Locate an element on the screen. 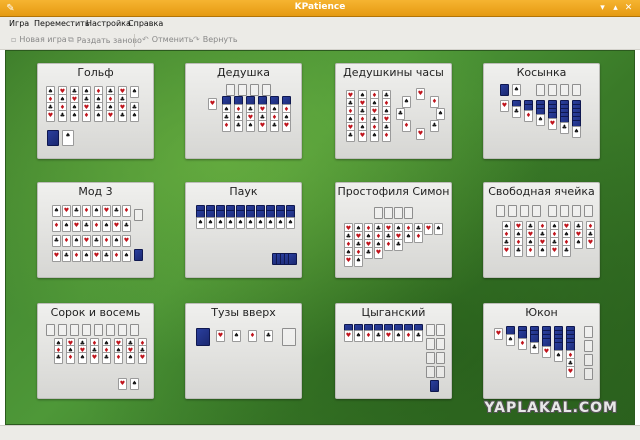 This screenshot has width=640, height=440. game-tile-aces-up: Тузы вверх ♥ ♠ ♦ ♣ is located at coordinates (243, 351).